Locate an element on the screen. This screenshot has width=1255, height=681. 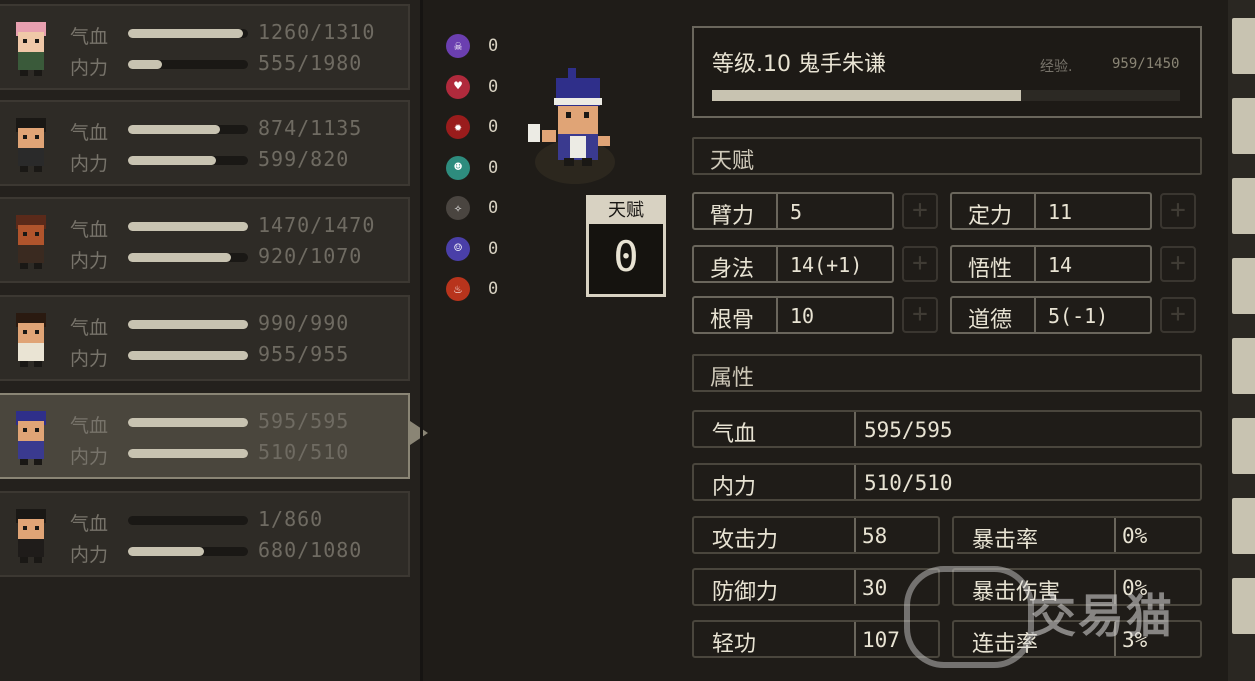
talent-stat-value: 14(+1) is located at coordinates (826, 265).